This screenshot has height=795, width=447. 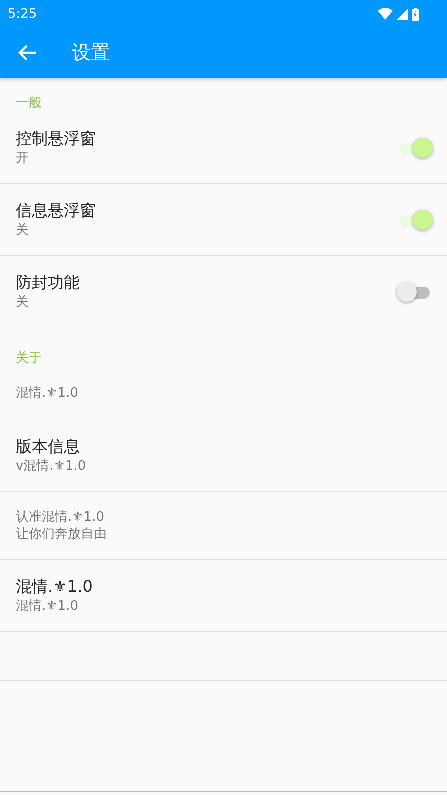 I want to click on setting-title: 混情.⚜1.0, so click(x=55, y=587).